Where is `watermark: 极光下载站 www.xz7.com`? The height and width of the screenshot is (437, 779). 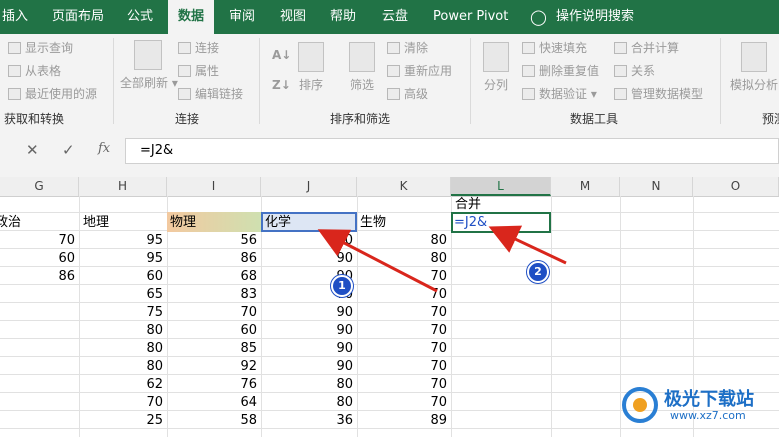 watermark: 极光下载站 www.xz7.com is located at coordinates (695, 405).